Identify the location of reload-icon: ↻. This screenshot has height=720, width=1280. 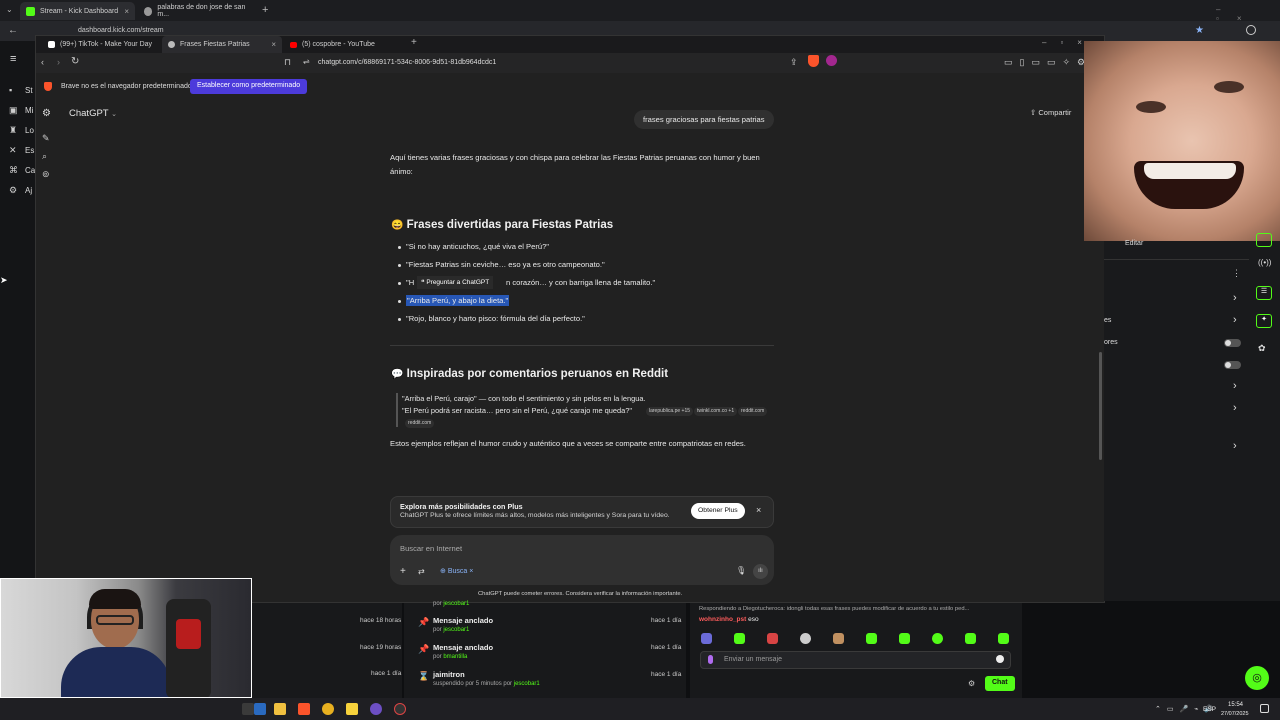
(75, 61).